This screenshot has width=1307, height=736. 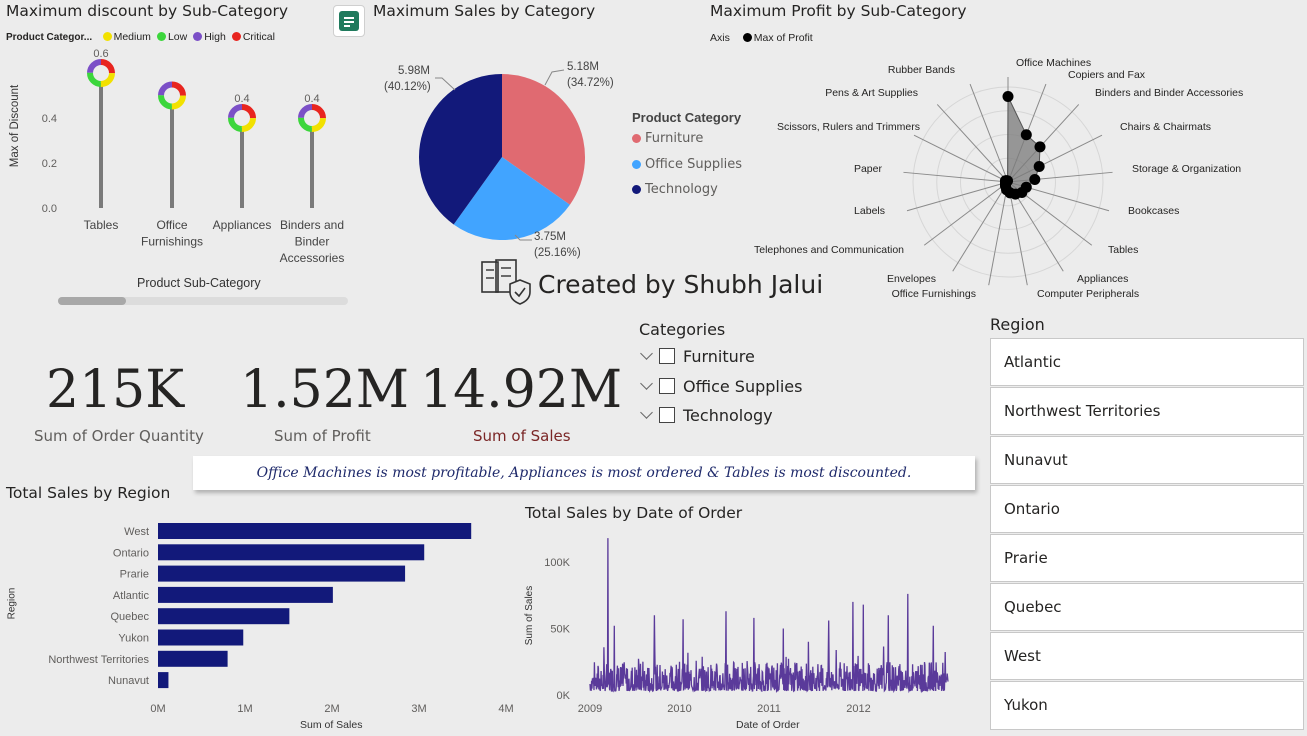 I want to click on radar-axis-label: Labels, so click(x=869, y=211).